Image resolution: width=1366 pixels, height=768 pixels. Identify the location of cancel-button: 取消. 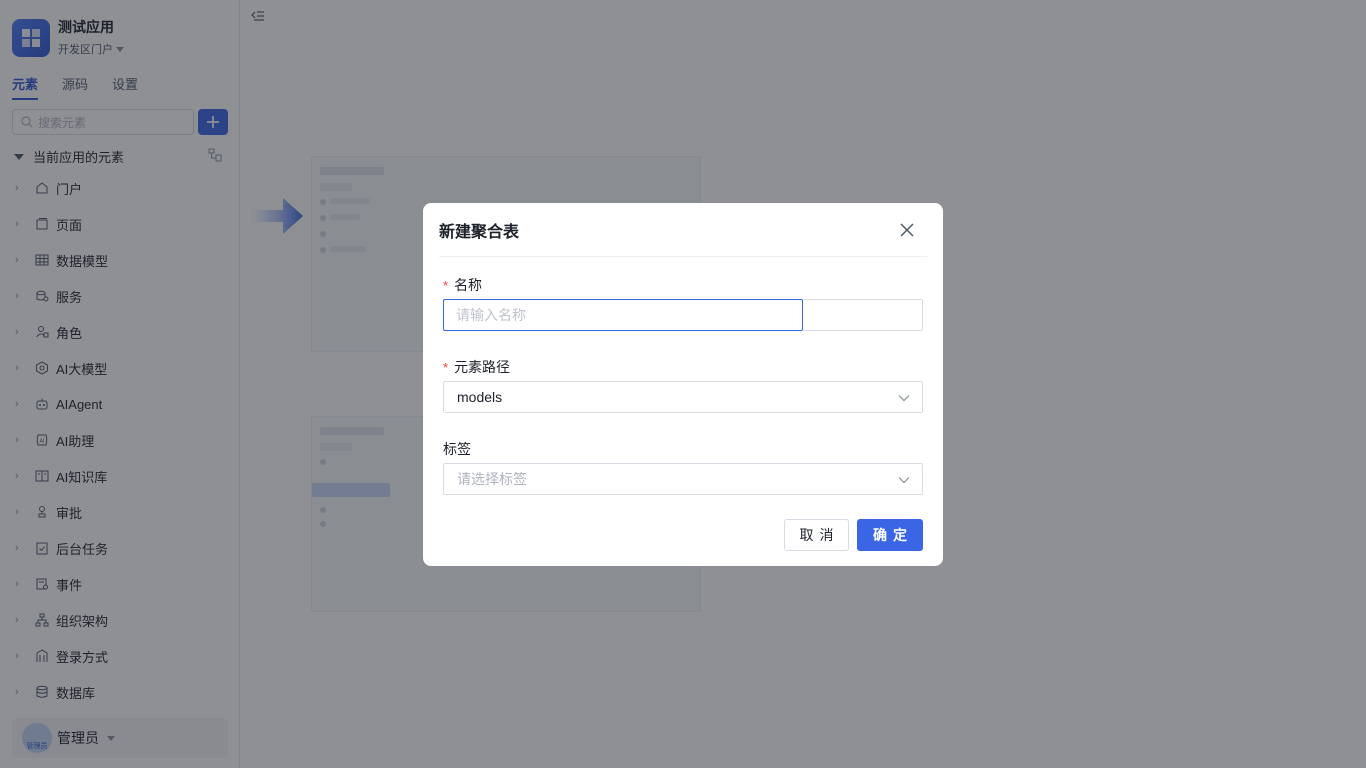
(816, 535).